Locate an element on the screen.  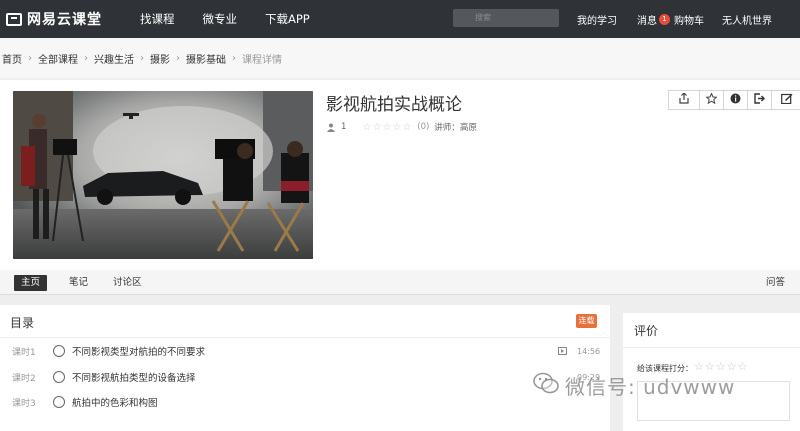
breadcrumb-interest: 兴趣生活 is located at coordinates (114, 58).